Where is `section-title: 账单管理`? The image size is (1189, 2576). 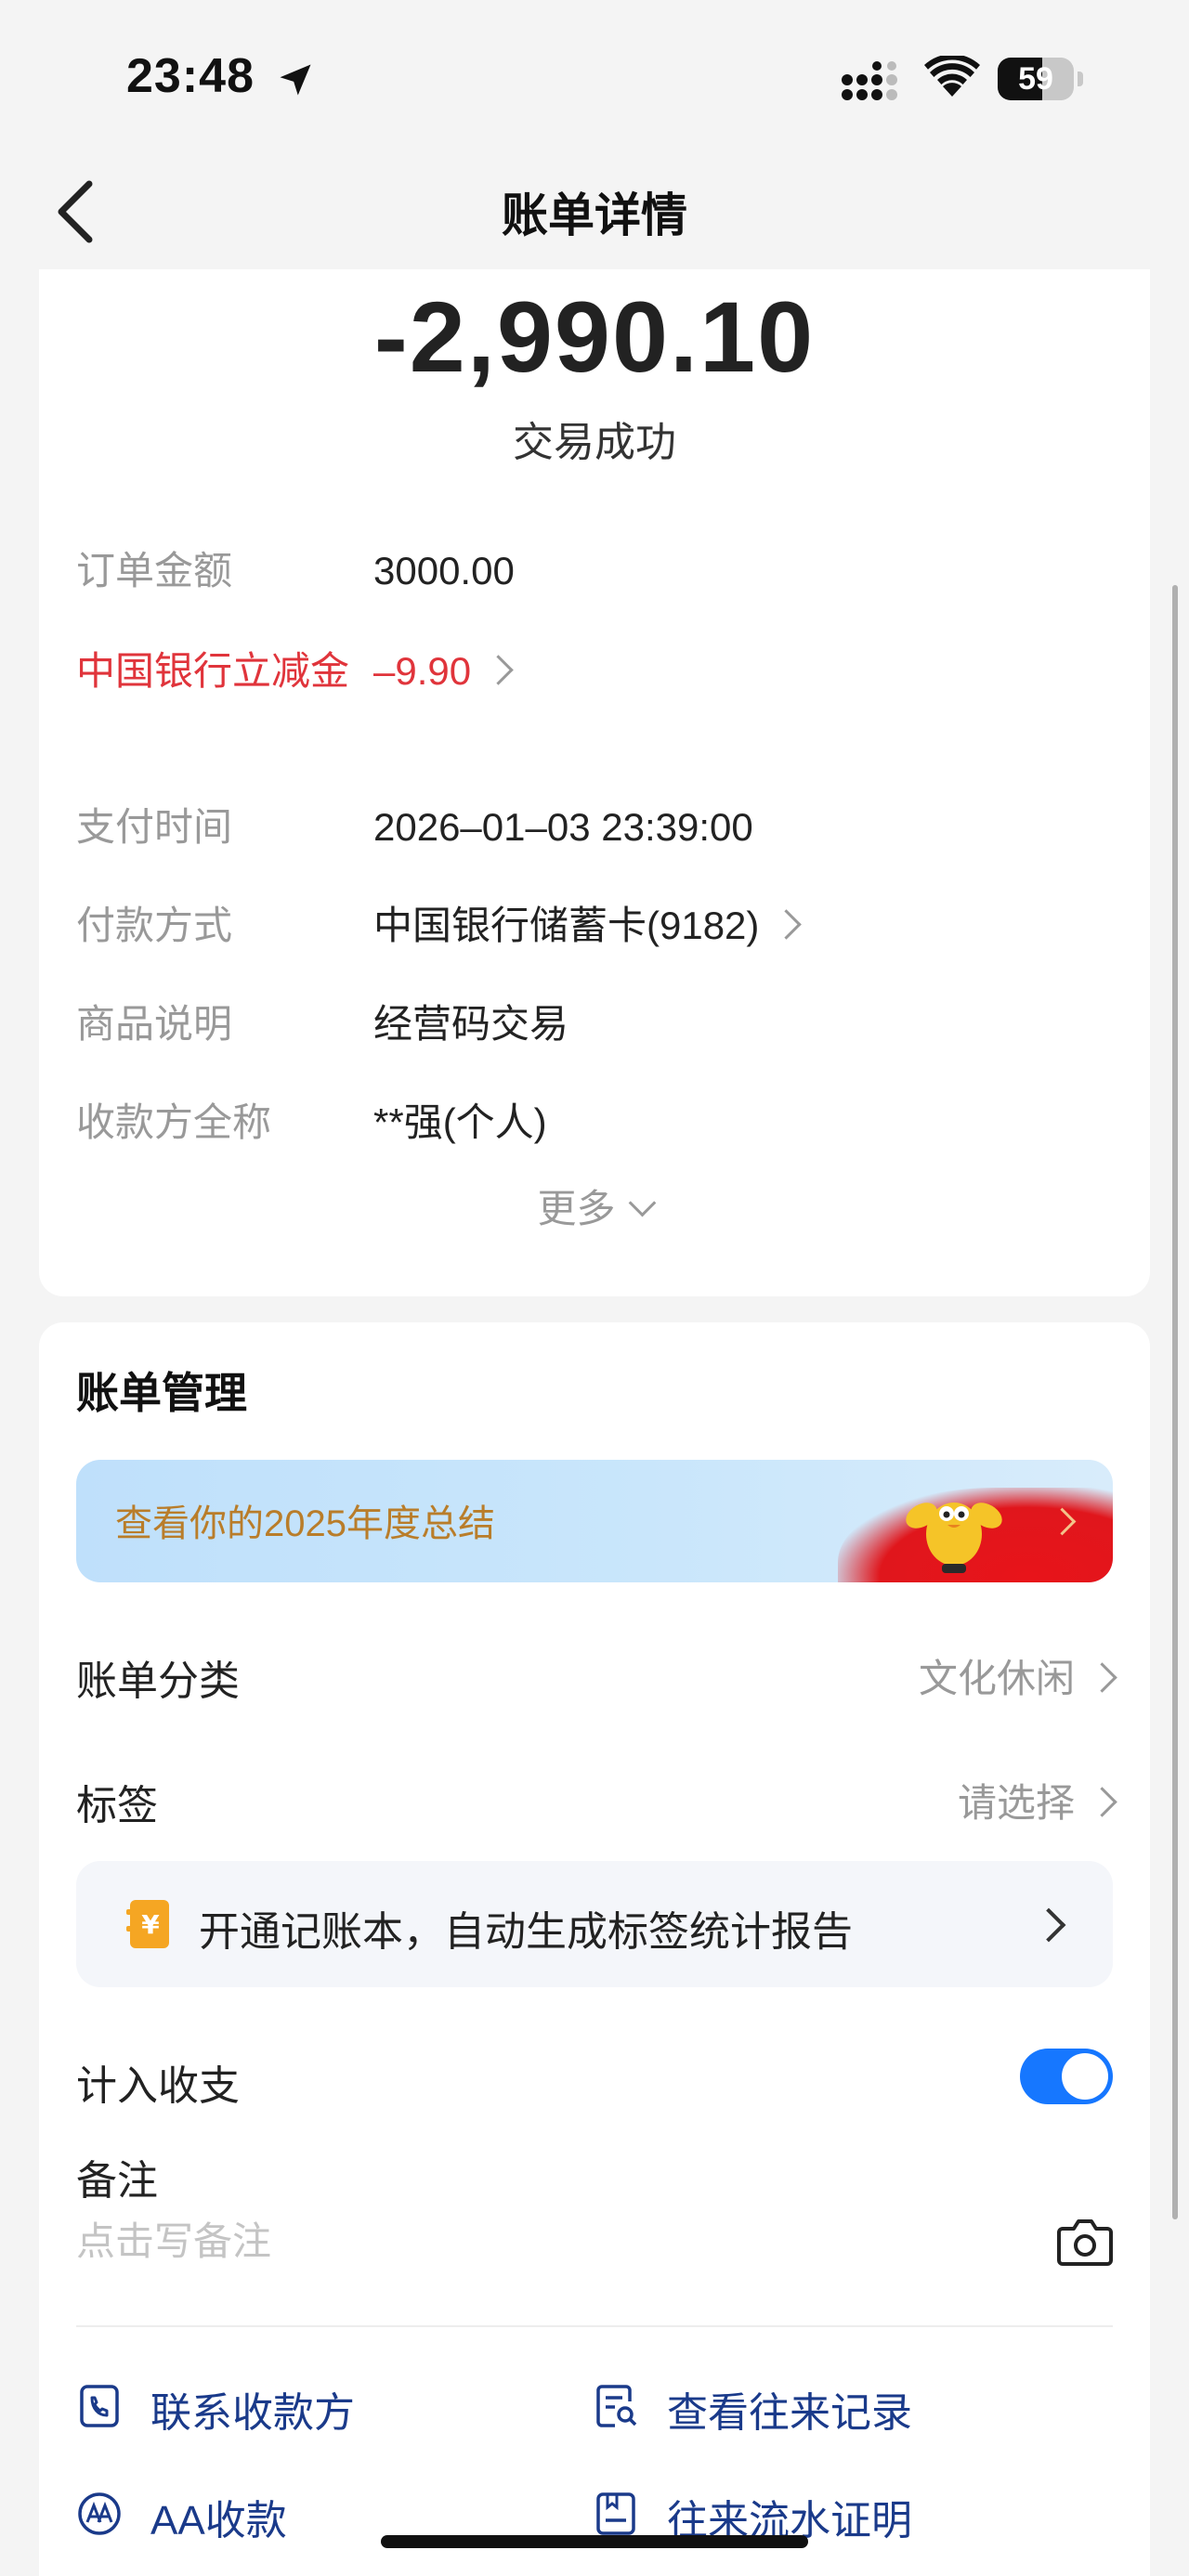
section-title: 账单管理 is located at coordinates (161, 1393).